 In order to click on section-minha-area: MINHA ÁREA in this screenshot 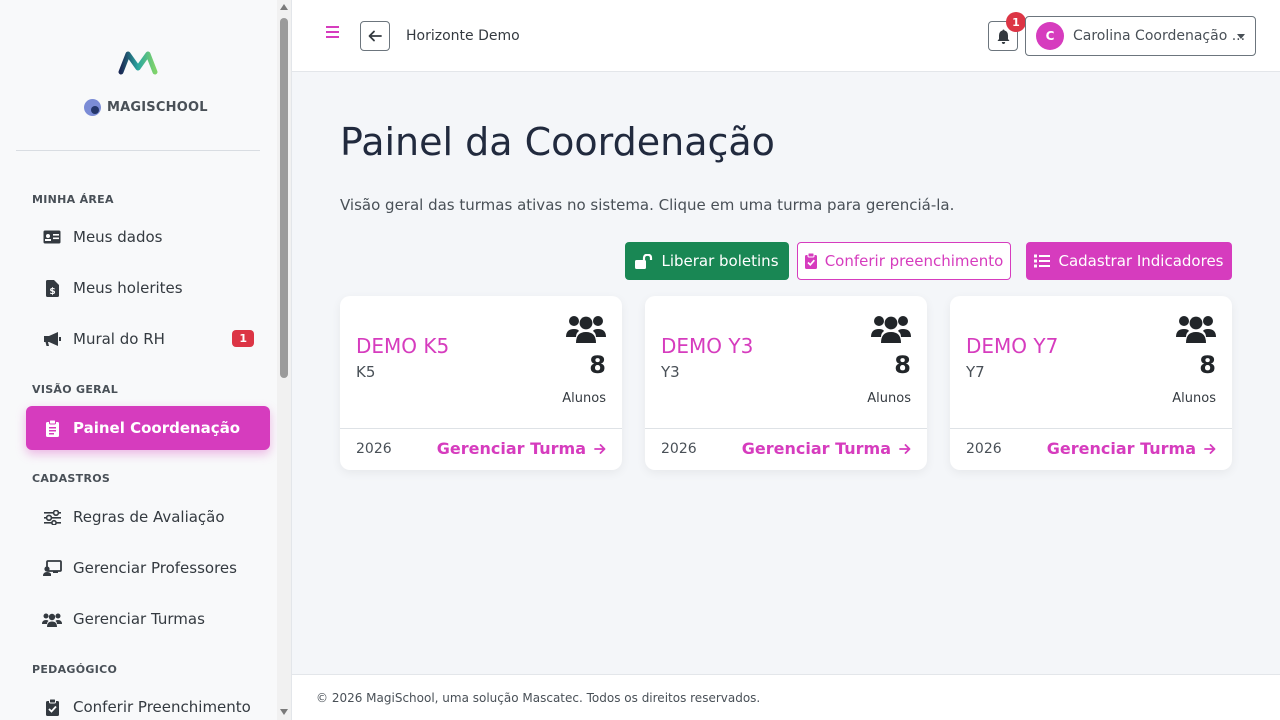, I will do `click(73, 199)`.